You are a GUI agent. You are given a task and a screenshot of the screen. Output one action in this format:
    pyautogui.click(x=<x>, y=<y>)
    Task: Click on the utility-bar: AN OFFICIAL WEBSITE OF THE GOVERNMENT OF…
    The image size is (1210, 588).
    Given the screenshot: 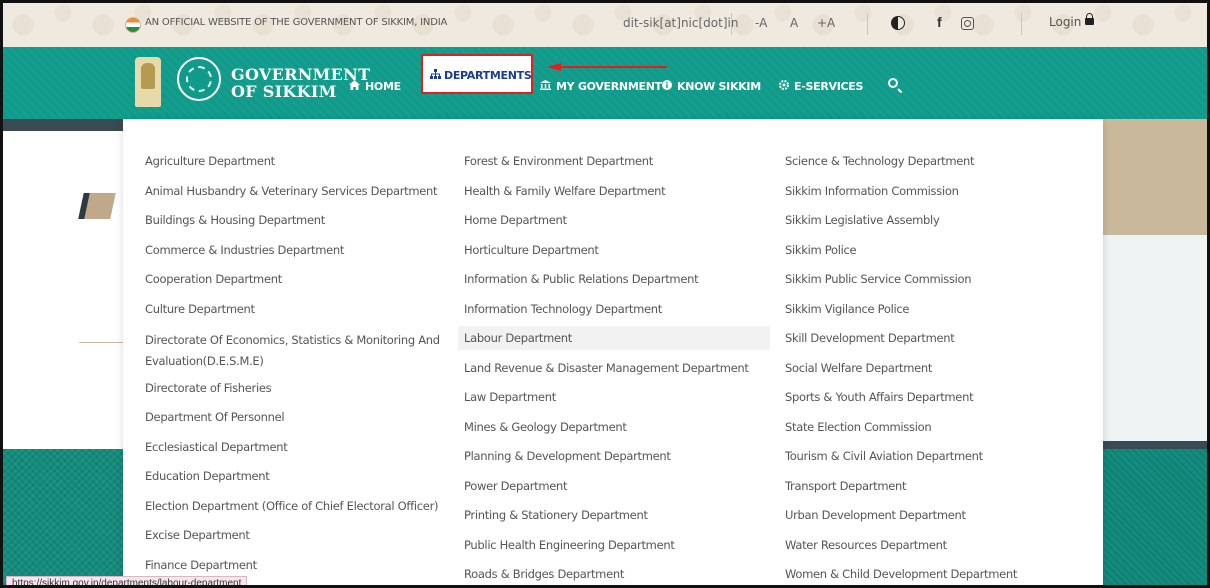 What is the action you would take?
    pyautogui.click(x=605, y=25)
    